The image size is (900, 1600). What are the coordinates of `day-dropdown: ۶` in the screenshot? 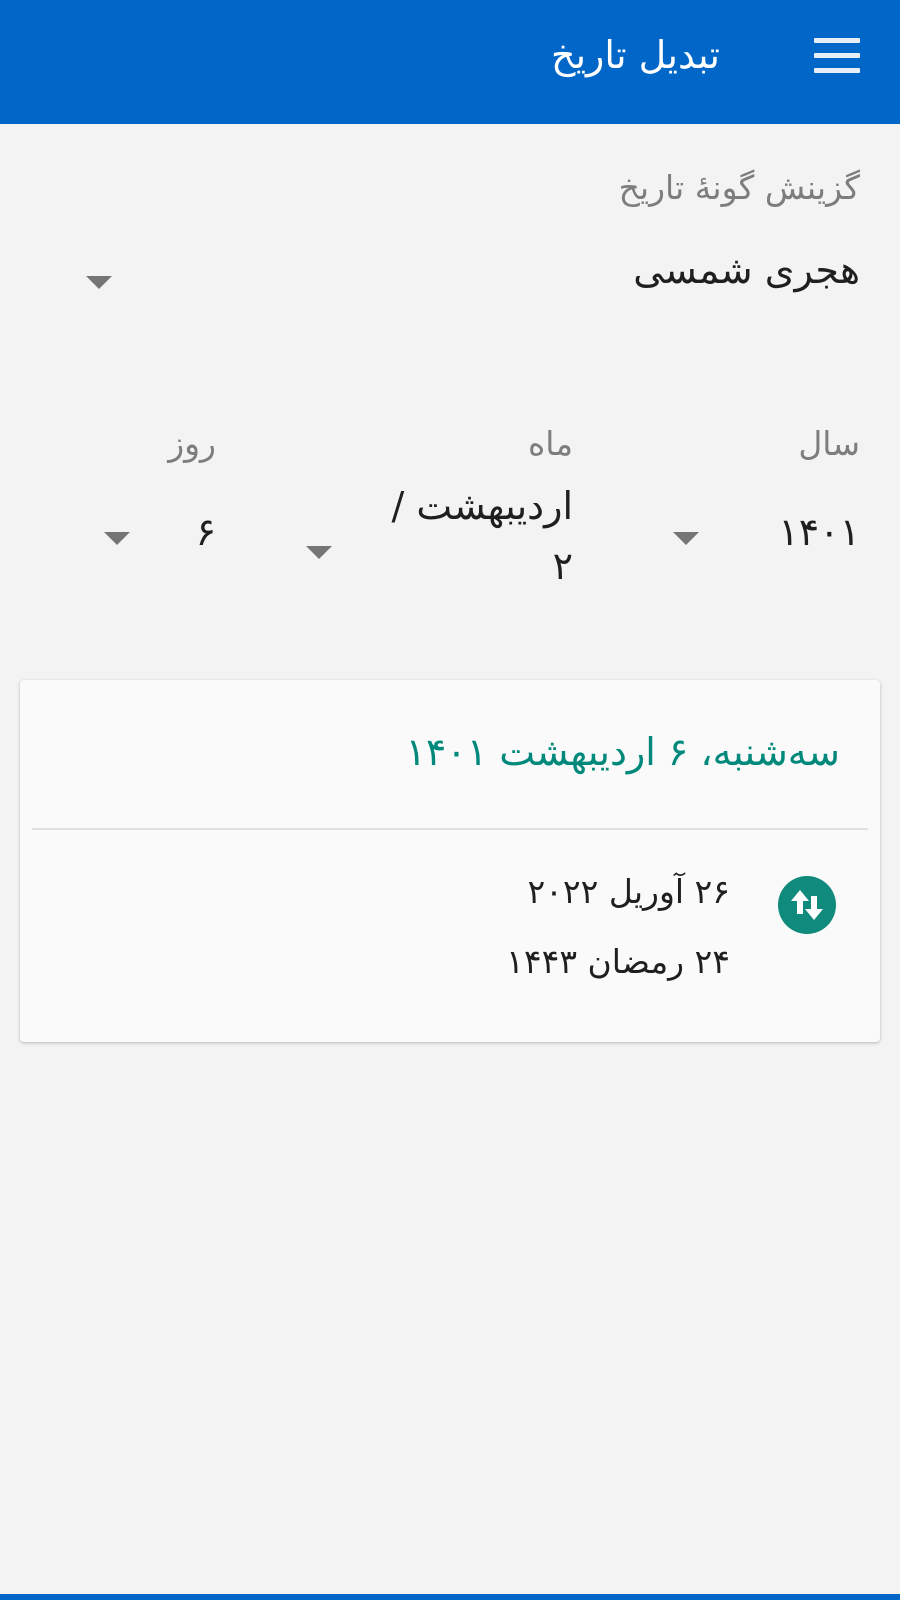 It's located at (148, 535).